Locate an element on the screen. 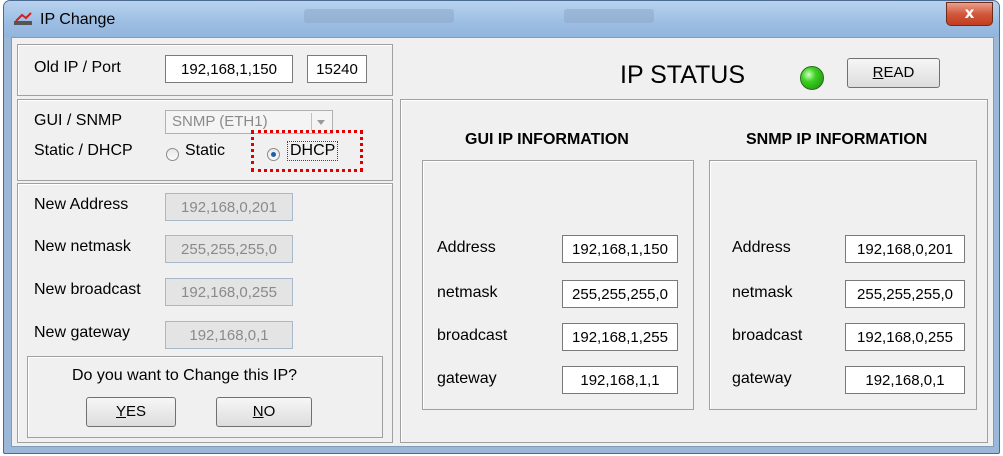  yes-button: YES is located at coordinates (131, 412).